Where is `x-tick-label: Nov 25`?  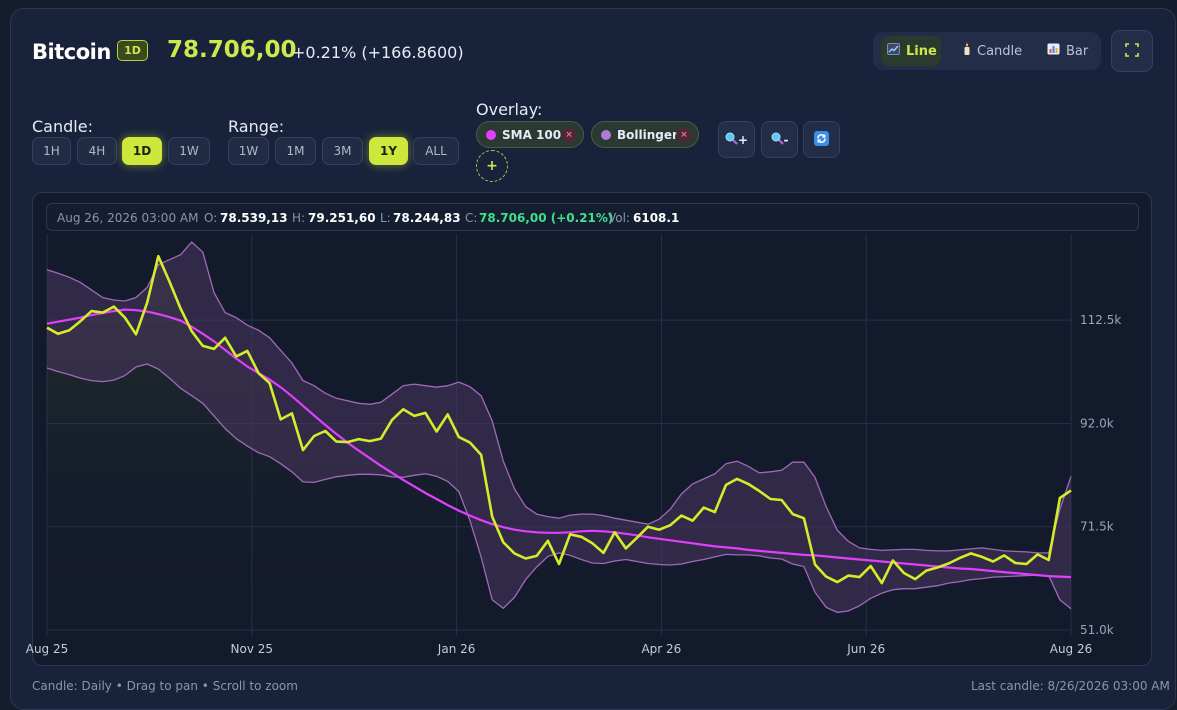 x-tick-label: Nov 25 is located at coordinates (252, 649).